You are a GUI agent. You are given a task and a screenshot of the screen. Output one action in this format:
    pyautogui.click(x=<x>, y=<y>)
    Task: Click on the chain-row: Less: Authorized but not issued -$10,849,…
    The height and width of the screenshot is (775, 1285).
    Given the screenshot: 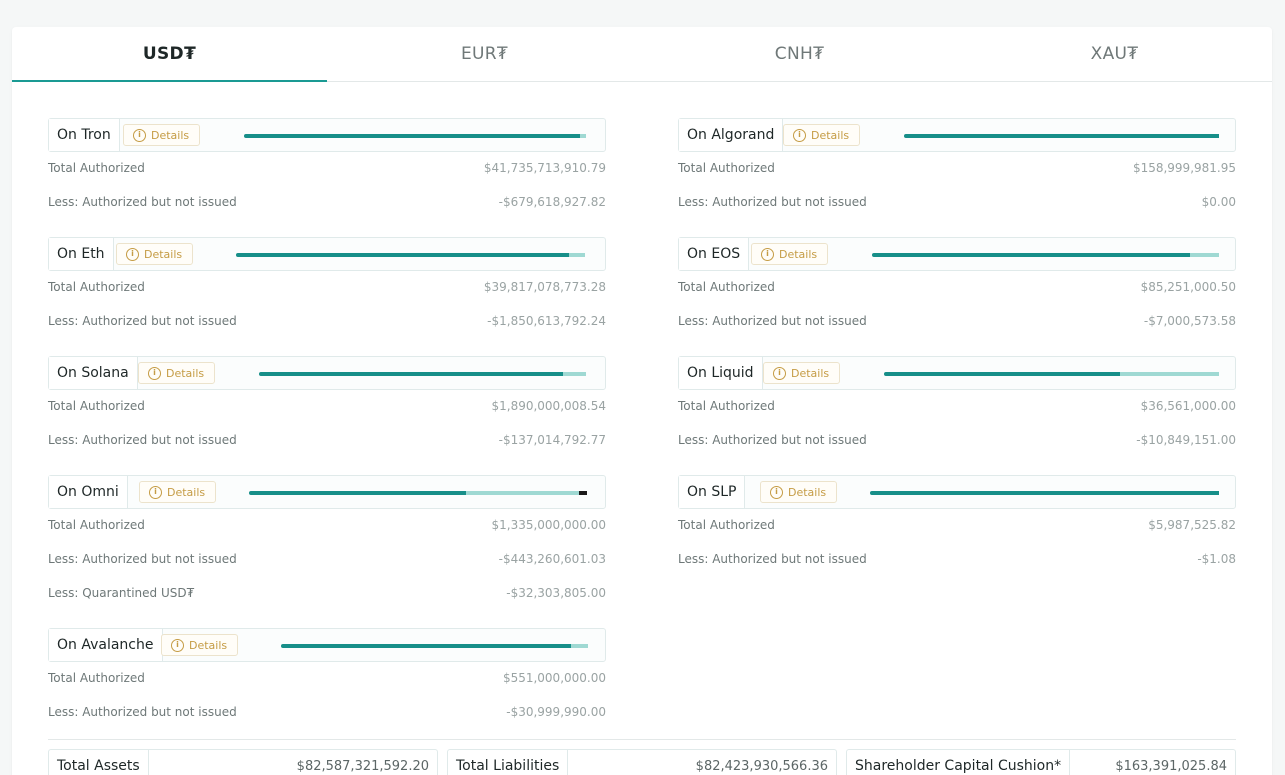 What is the action you would take?
    pyautogui.click(x=957, y=441)
    